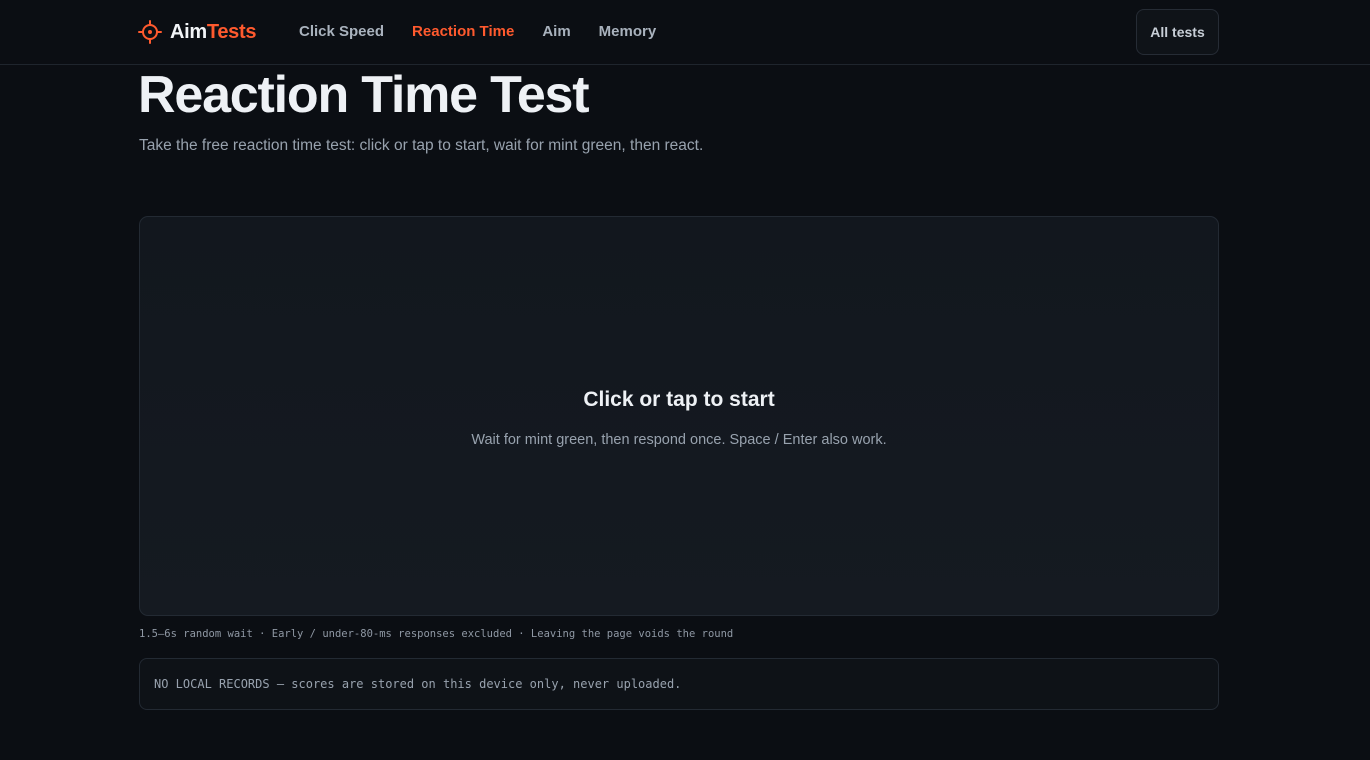  I want to click on nav-item-aim: Aim, so click(556, 32).